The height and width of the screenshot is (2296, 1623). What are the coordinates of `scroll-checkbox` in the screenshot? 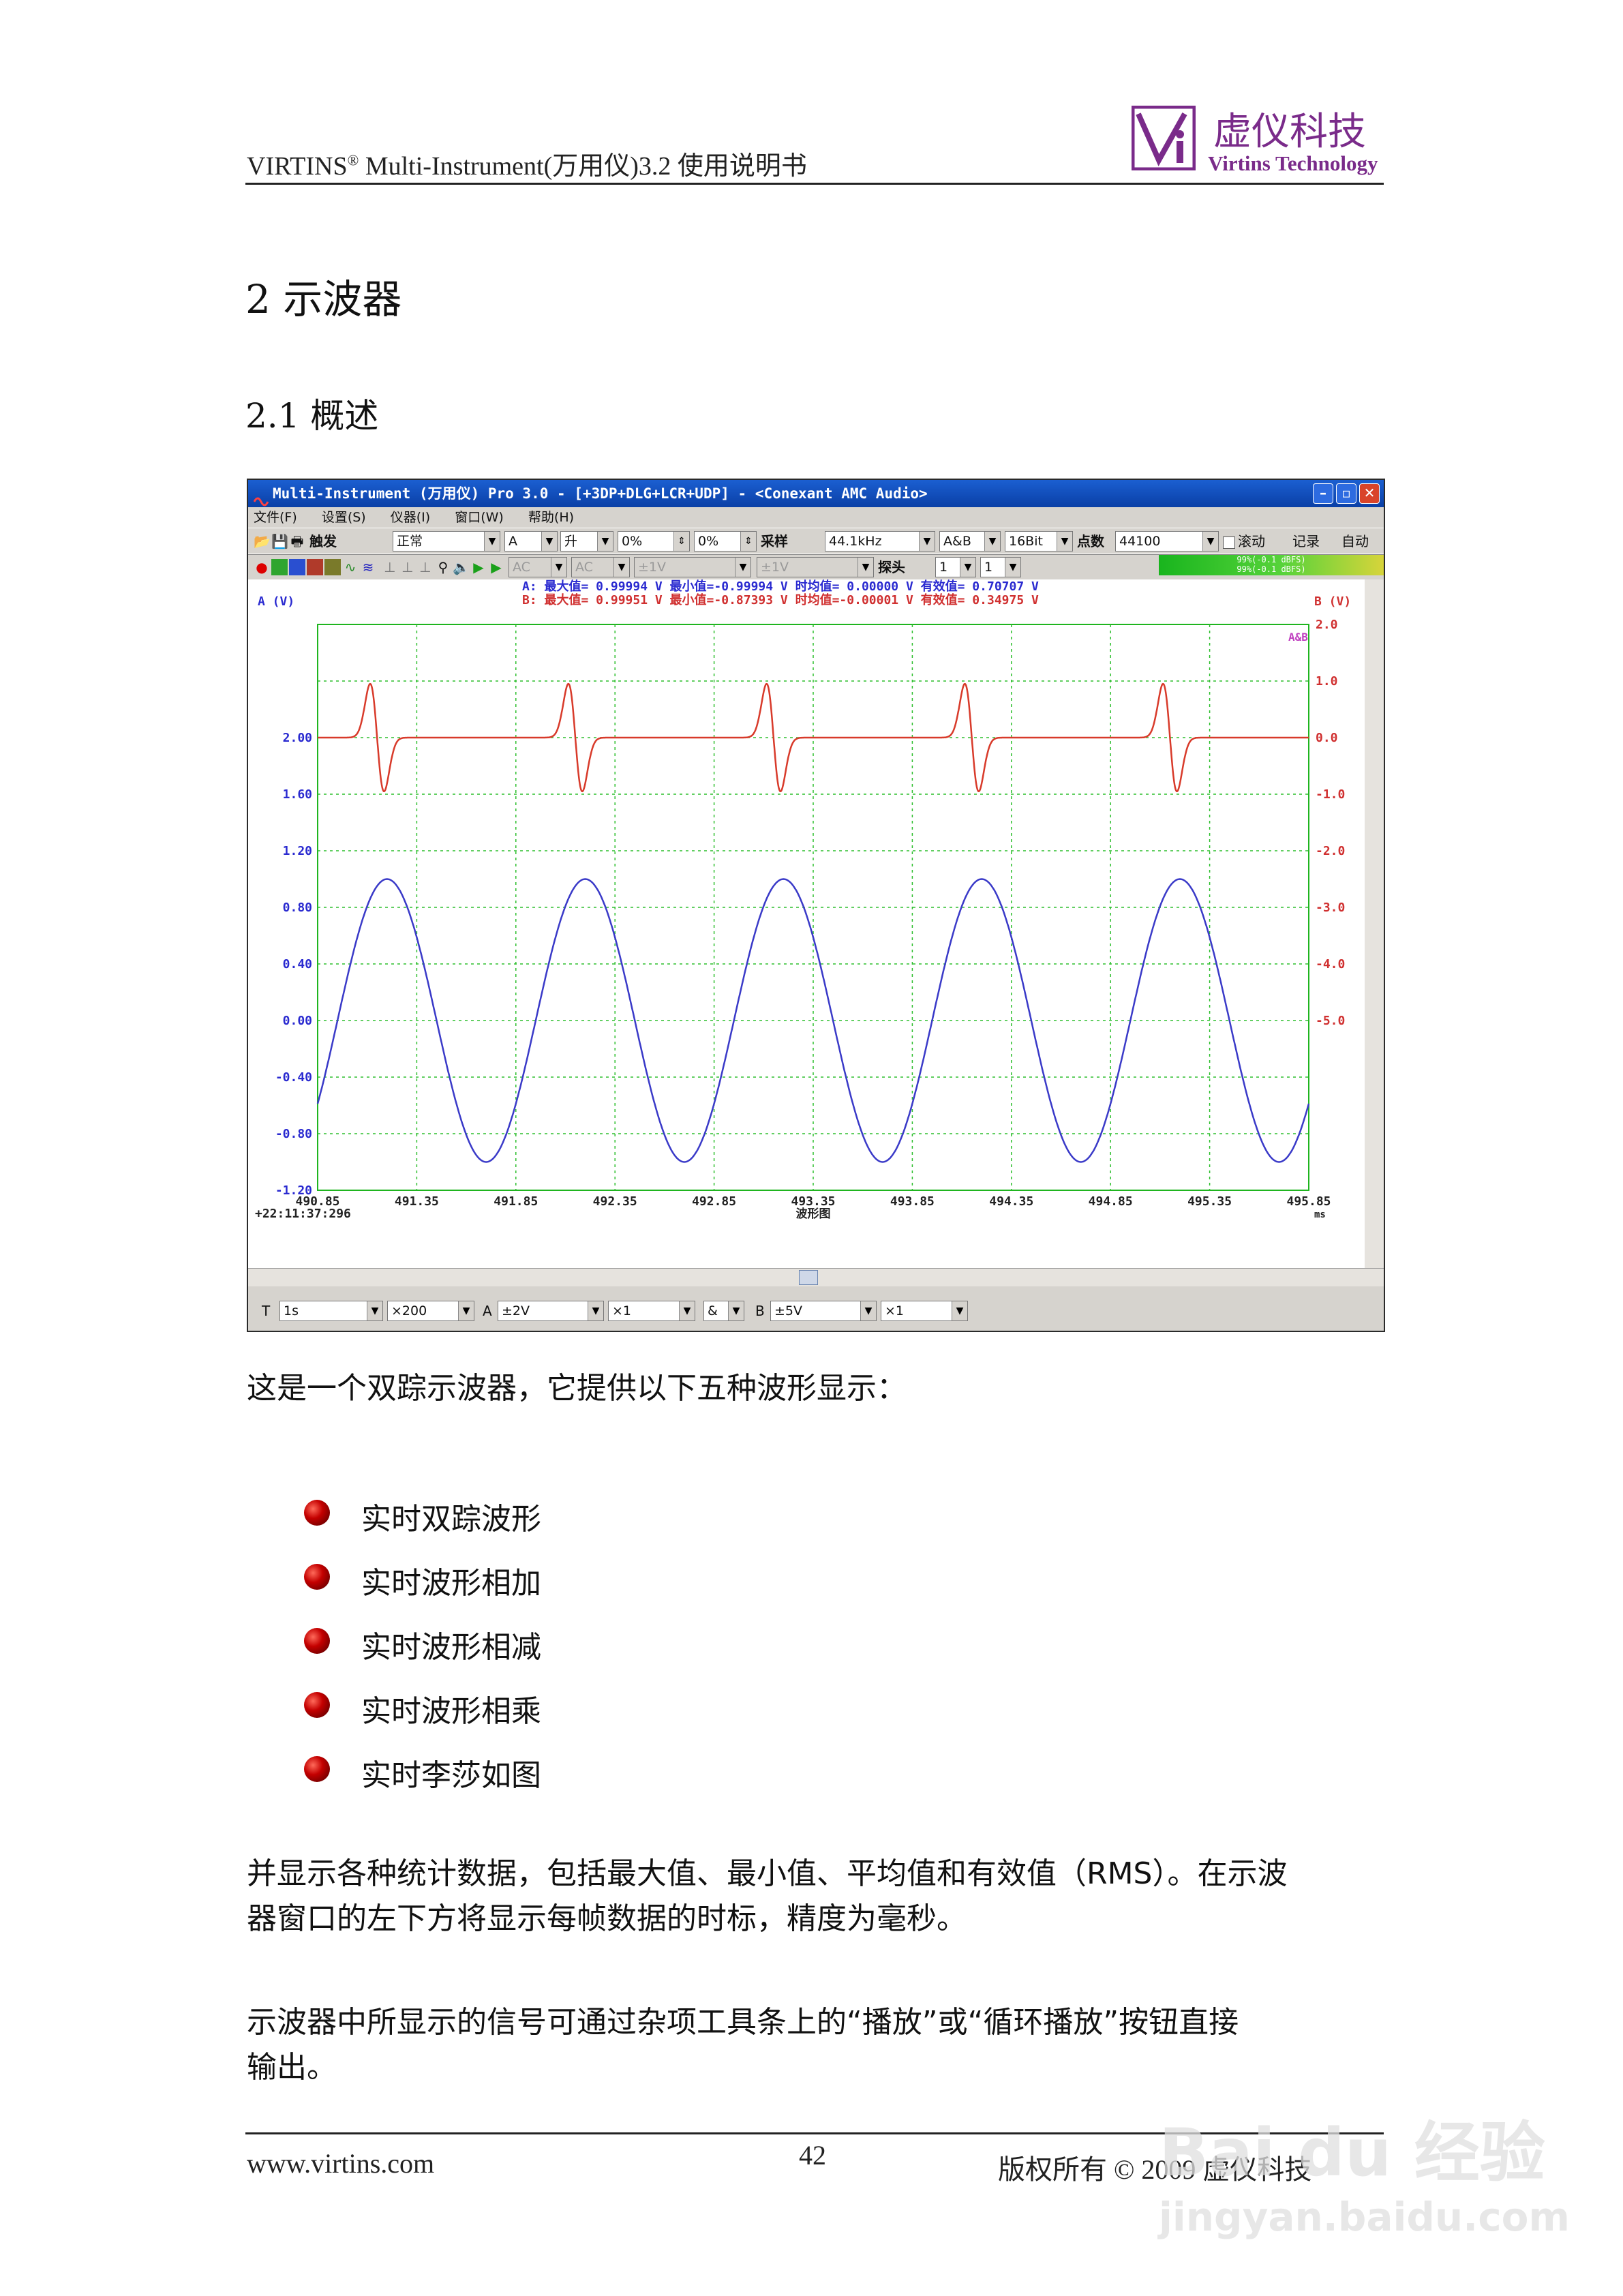 It's located at (1229, 543).